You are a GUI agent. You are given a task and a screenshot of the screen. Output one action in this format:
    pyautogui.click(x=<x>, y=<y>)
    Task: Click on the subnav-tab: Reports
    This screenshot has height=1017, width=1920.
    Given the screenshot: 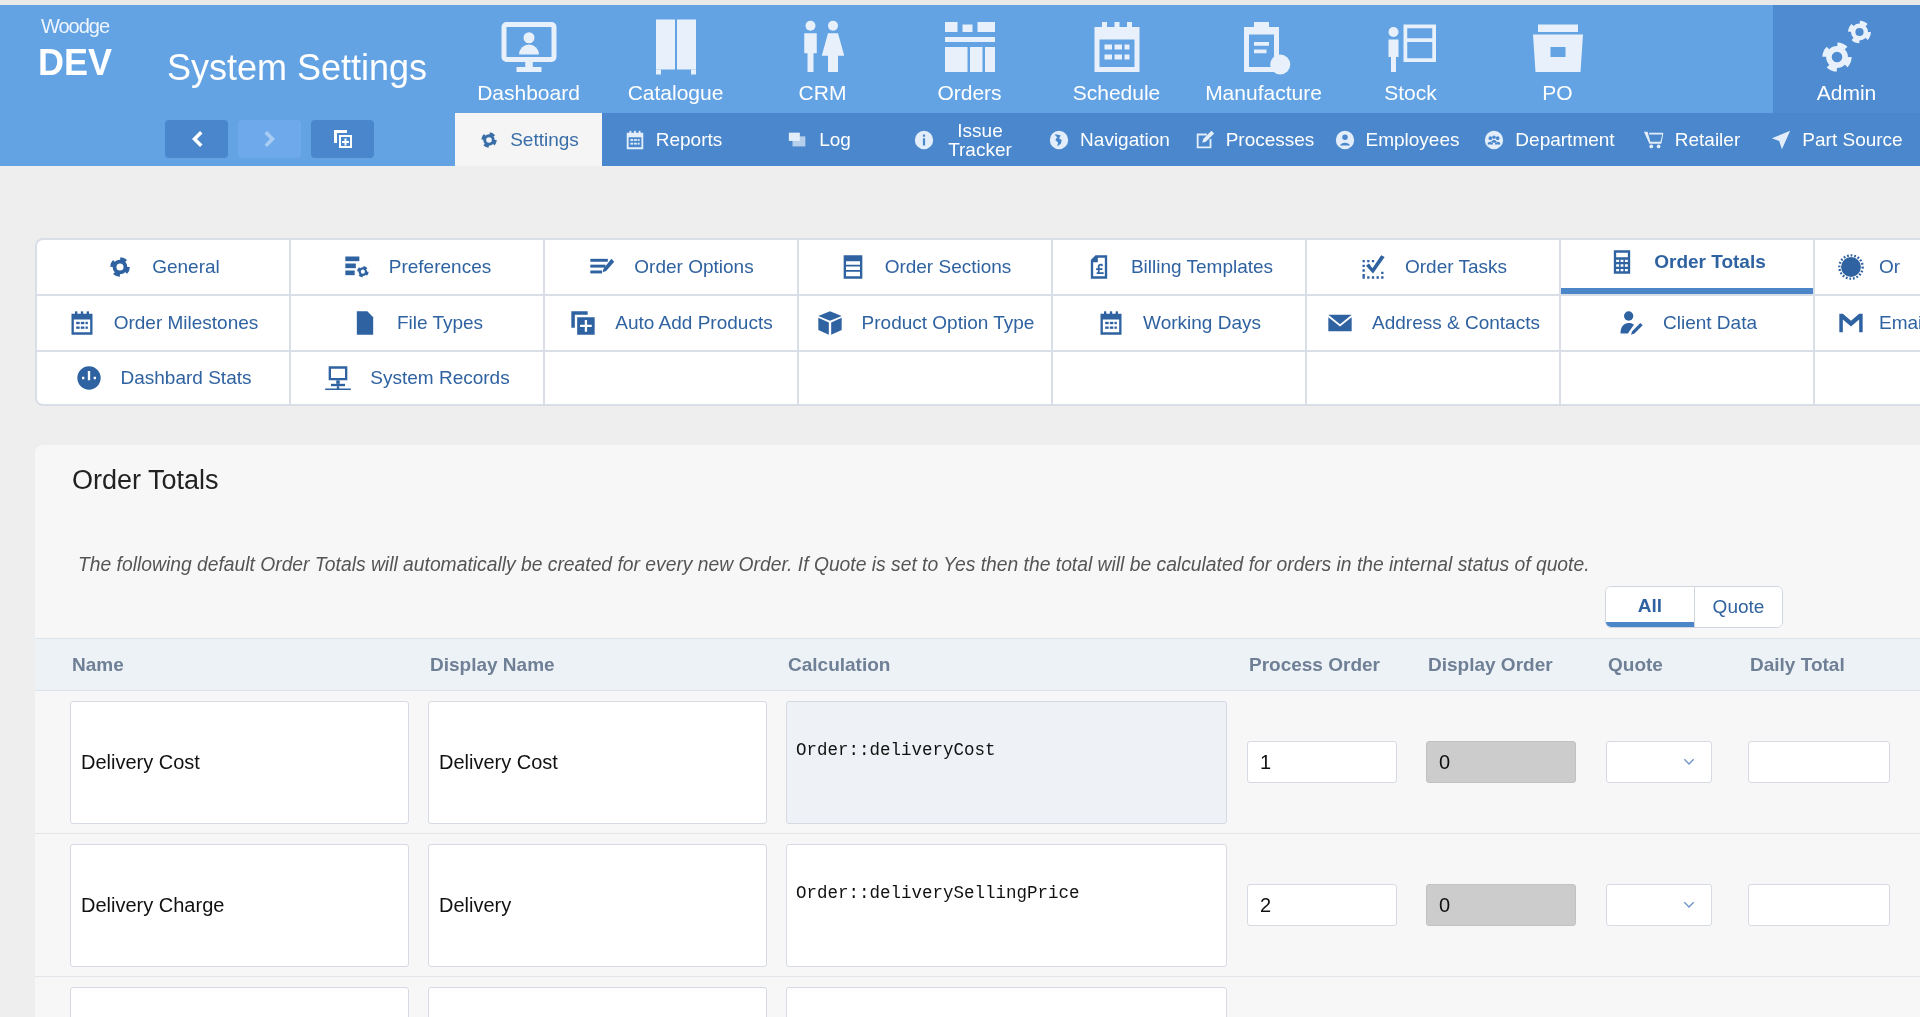 What is the action you would take?
    pyautogui.click(x=673, y=139)
    